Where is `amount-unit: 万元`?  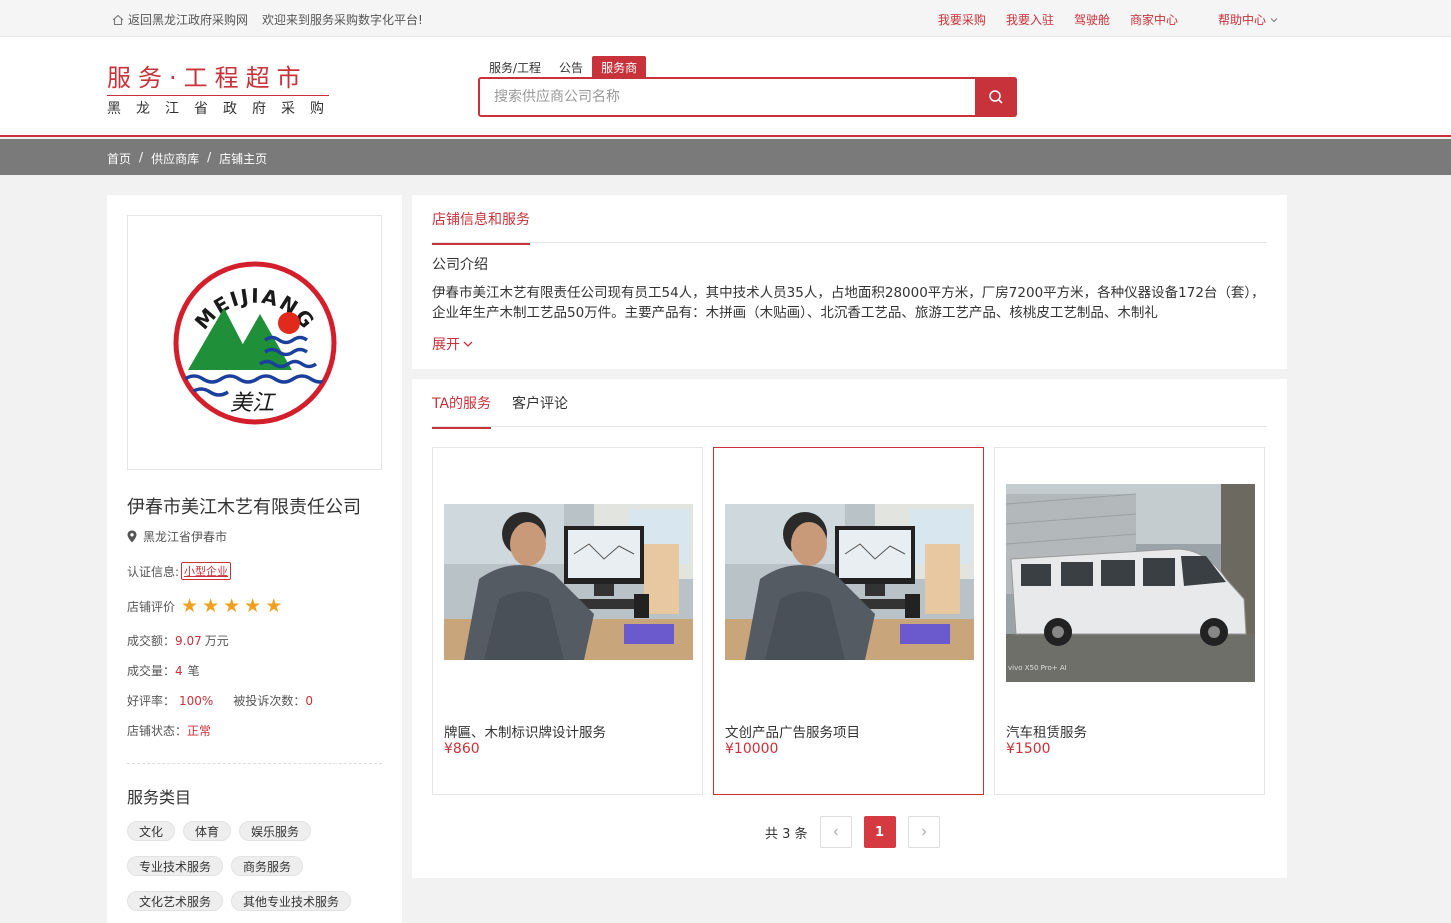 amount-unit: 万元 is located at coordinates (216, 641).